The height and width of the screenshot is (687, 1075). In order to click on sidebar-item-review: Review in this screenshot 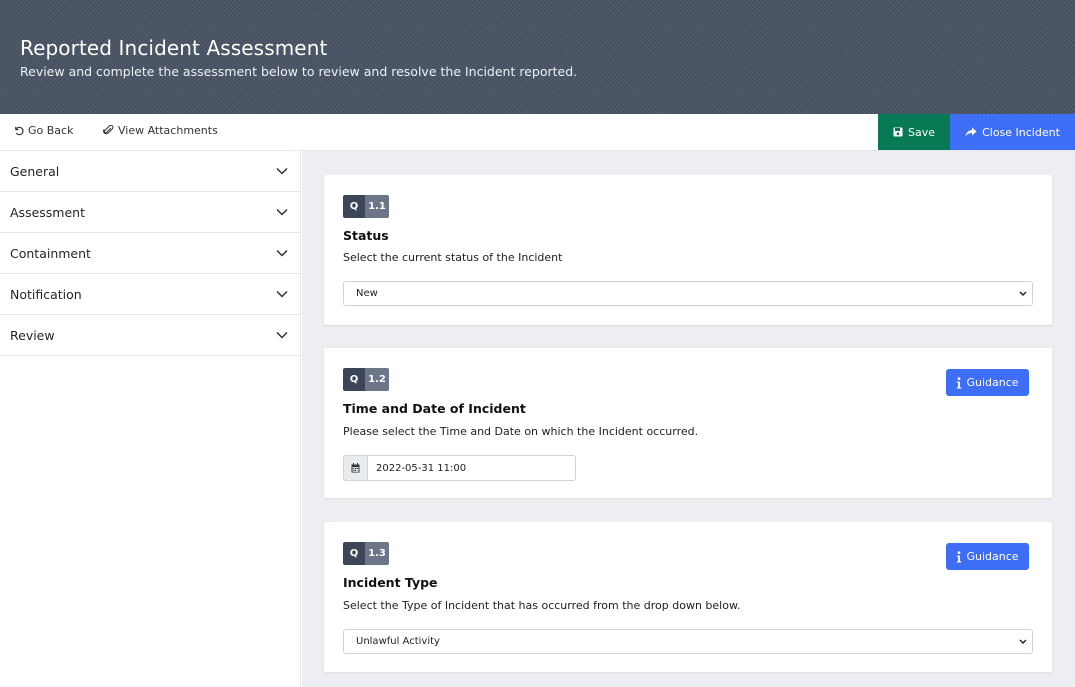, I will do `click(150, 335)`.